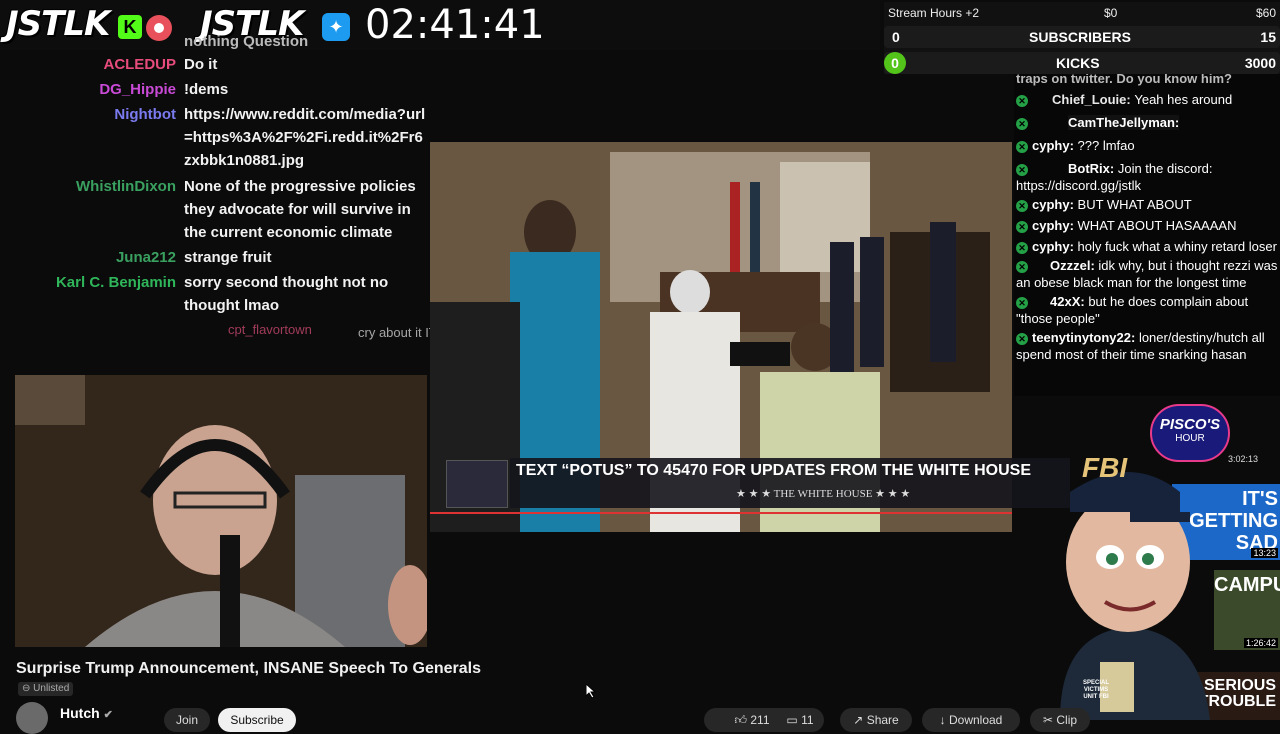  I want to click on chat-username: DG_Hippie, so click(88, 89).